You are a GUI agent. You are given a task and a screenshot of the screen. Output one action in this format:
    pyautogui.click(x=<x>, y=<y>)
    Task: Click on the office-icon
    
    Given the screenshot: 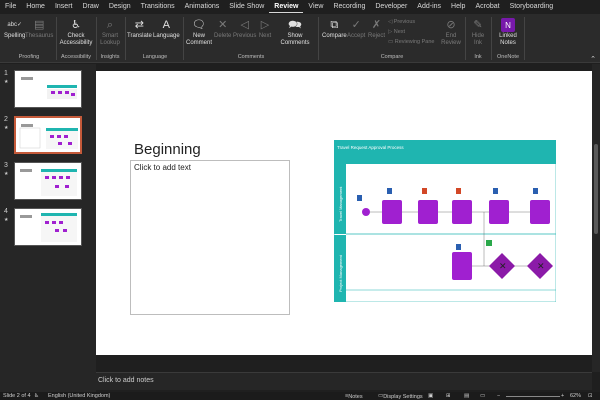 What is the action you would take?
    pyautogui.click(x=458, y=191)
    